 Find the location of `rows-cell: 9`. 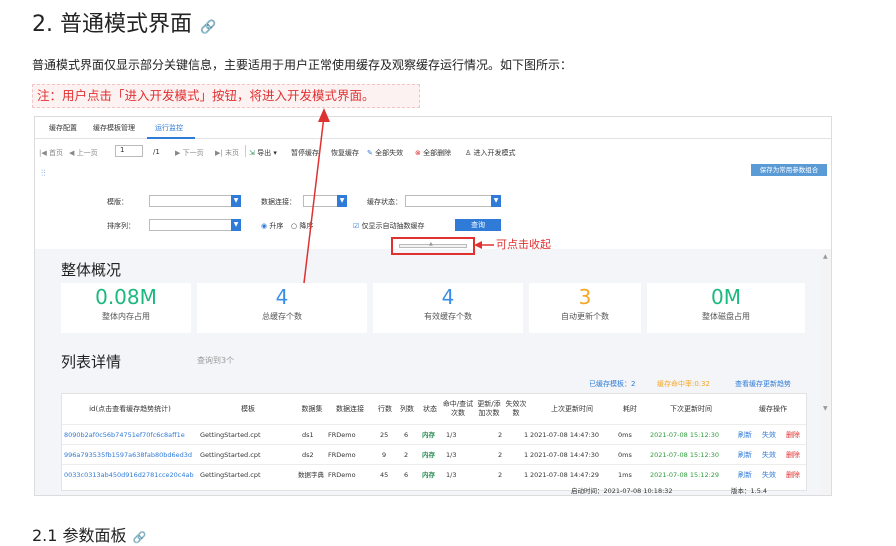

rows-cell: 9 is located at coordinates (384, 455).